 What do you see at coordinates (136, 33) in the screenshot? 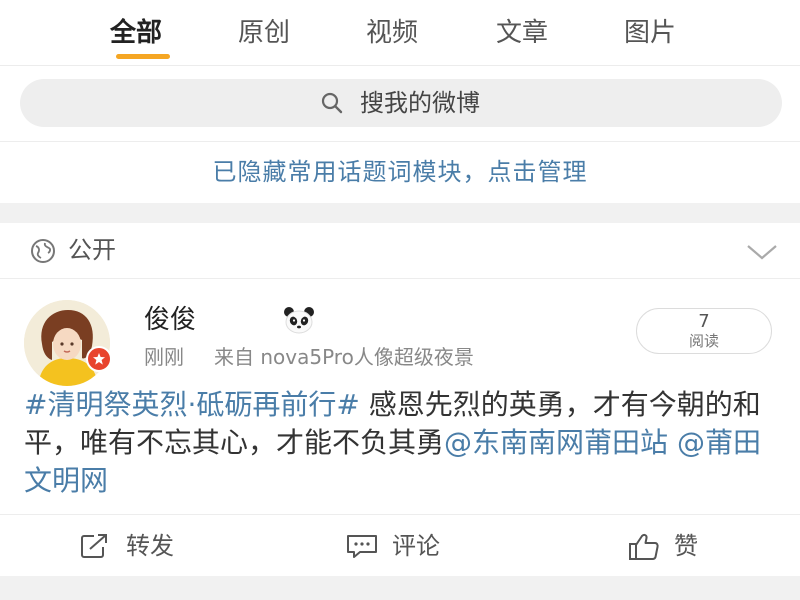
I see `tab-all: 全部` at bounding box center [136, 33].